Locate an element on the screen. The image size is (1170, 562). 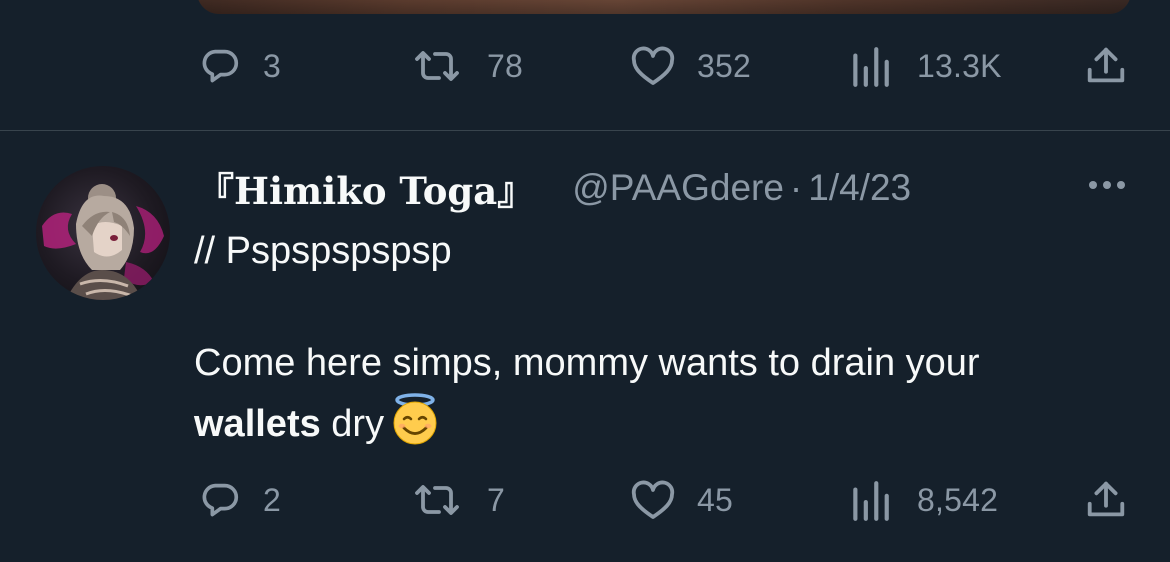
previous-tweet-action-bar: 3 78 352 13.3K is located at coordinates (663, 66).